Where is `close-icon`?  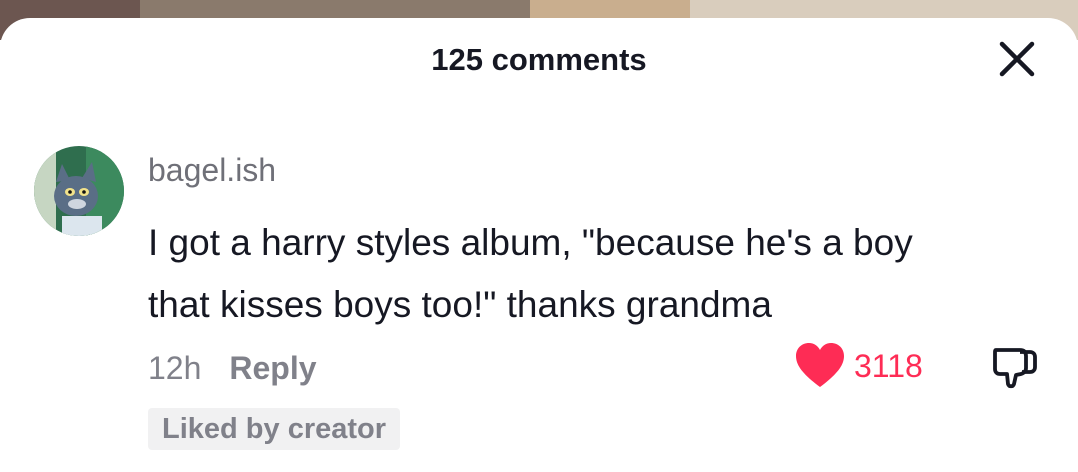
close-icon is located at coordinates (1017, 59).